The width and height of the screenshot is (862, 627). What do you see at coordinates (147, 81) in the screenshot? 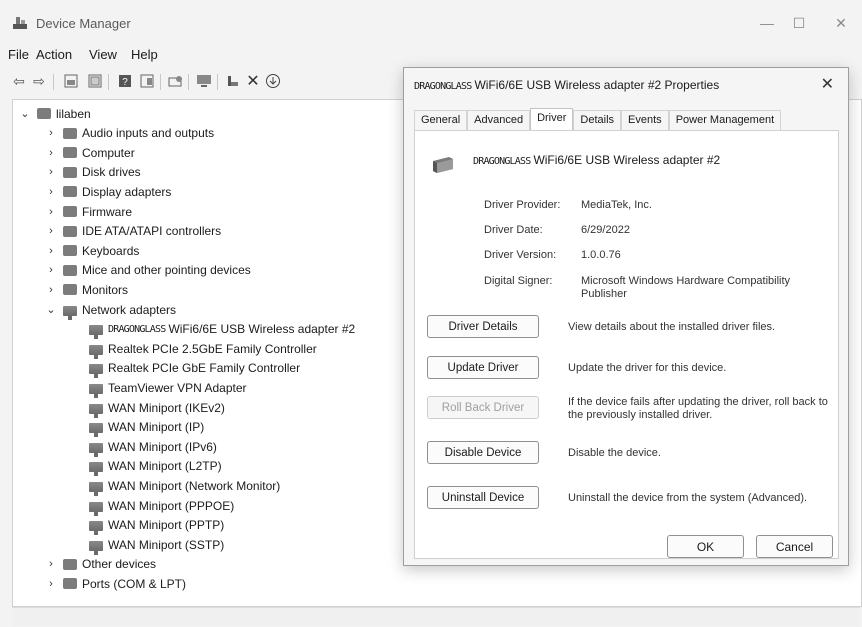
I see `action-pane-icon` at bounding box center [147, 81].